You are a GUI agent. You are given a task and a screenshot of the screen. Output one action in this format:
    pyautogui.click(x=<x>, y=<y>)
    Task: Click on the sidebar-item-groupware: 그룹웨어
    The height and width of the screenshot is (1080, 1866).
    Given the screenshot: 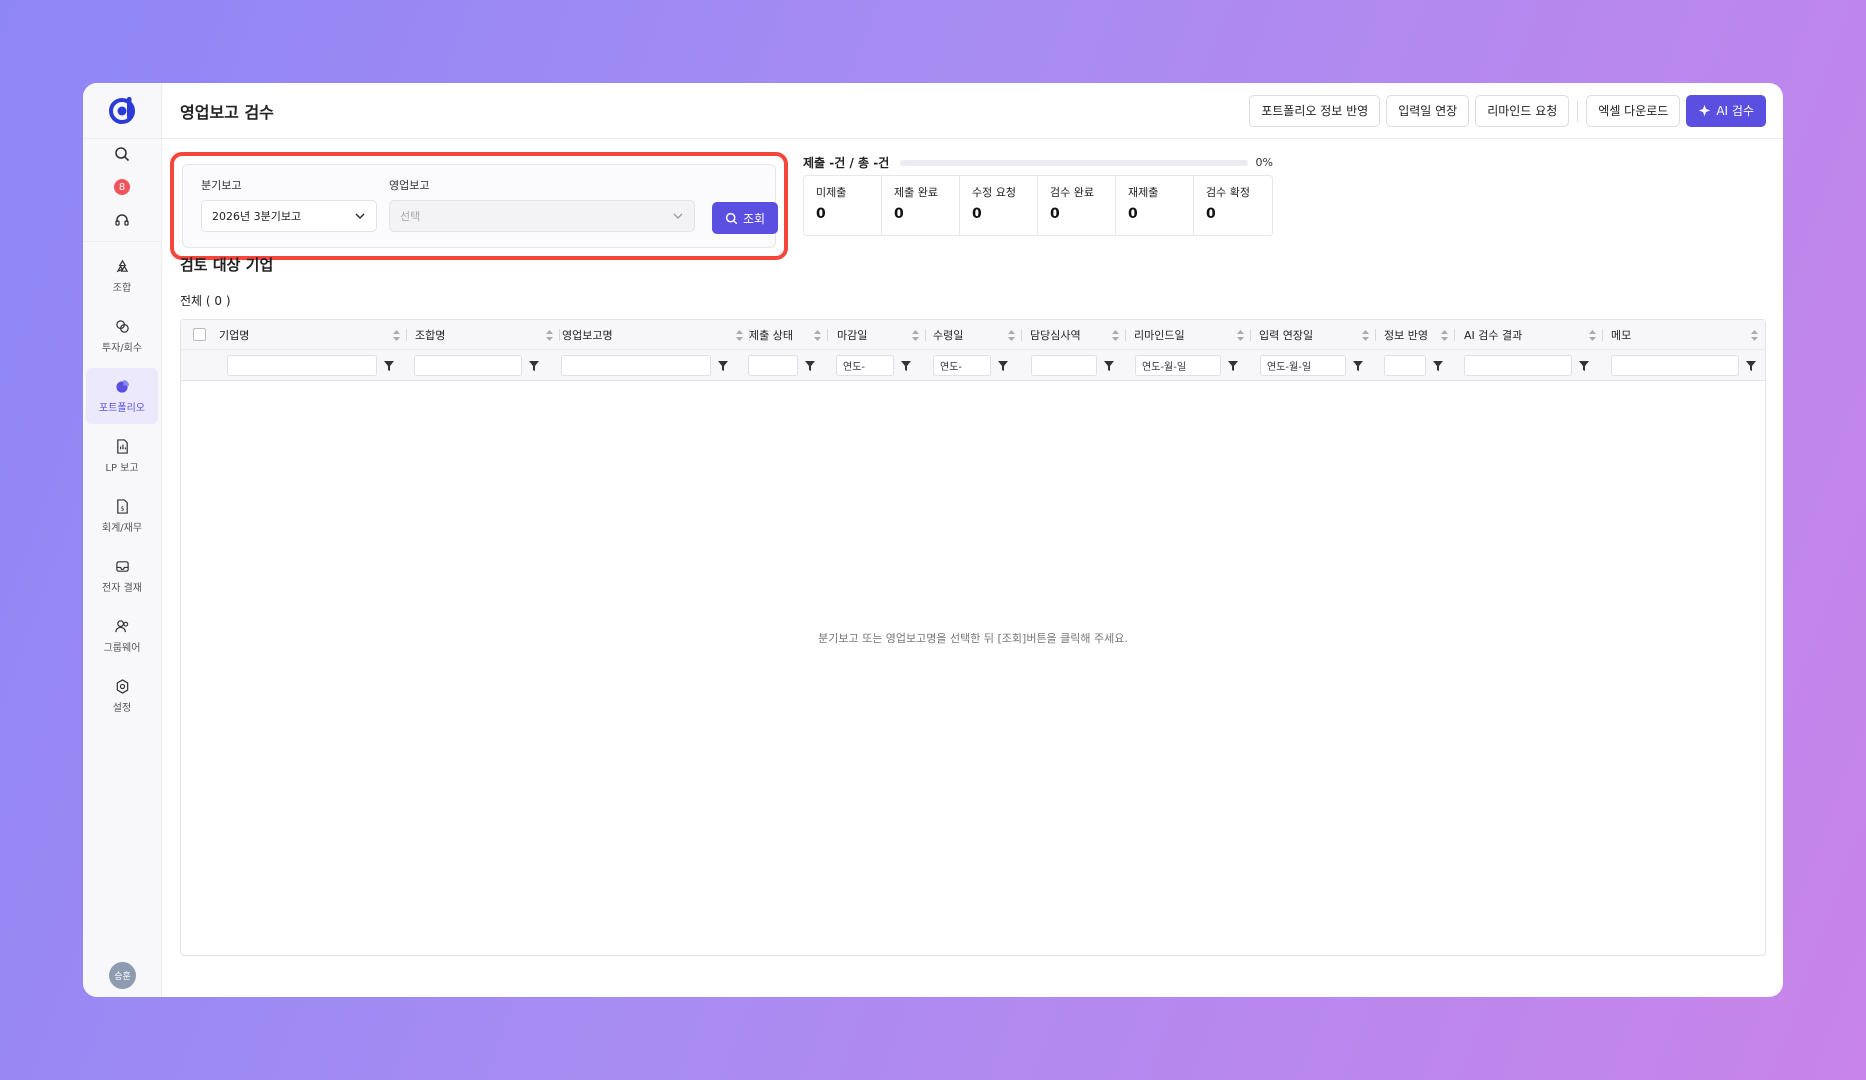 What is the action you would take?
    pyautogui.click(x=122, y=636)
    